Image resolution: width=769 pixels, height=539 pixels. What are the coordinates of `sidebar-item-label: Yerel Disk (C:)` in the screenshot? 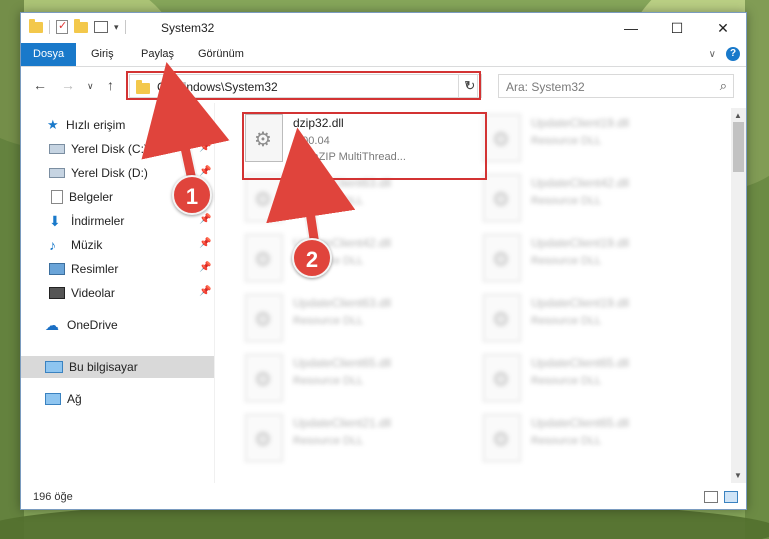 It's located at (109, 149).